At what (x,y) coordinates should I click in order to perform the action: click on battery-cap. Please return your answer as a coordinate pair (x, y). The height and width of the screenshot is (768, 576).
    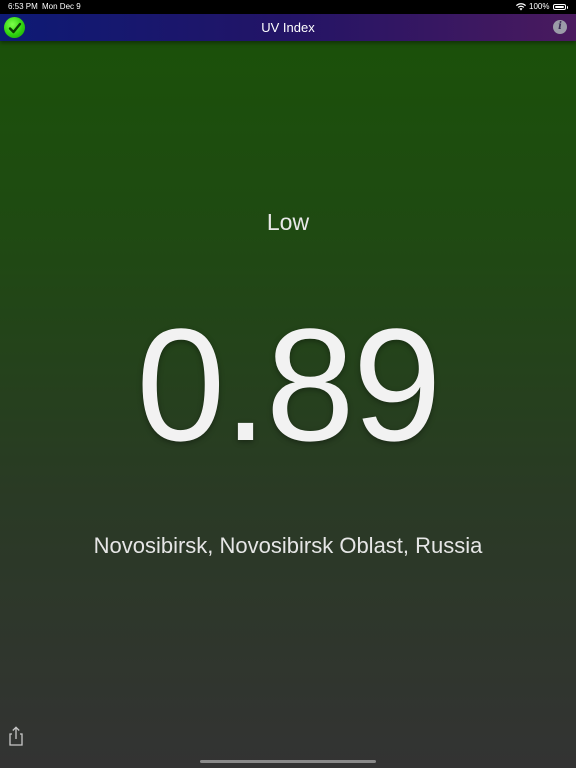
    Looking at the image, I should click on (567, 7).